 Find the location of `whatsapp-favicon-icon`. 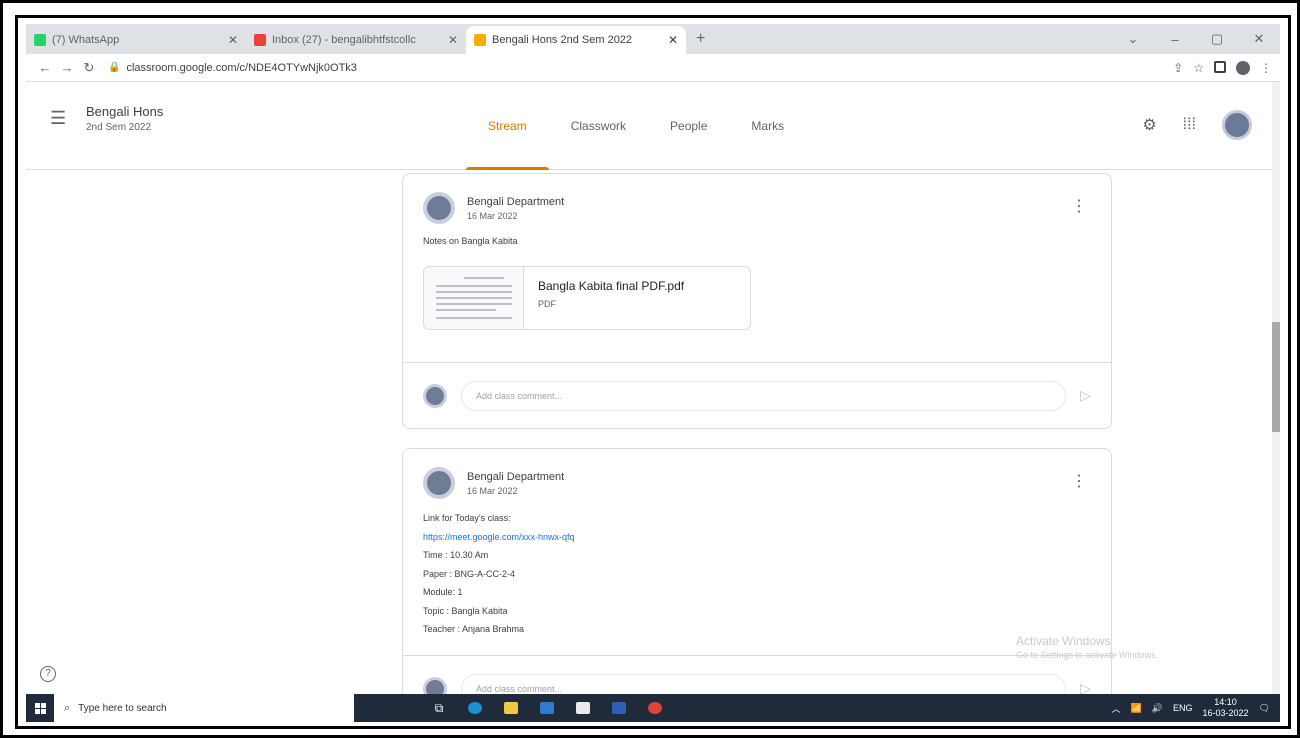

whatsapp-favicon-icon is located at coordinates (40, 40).